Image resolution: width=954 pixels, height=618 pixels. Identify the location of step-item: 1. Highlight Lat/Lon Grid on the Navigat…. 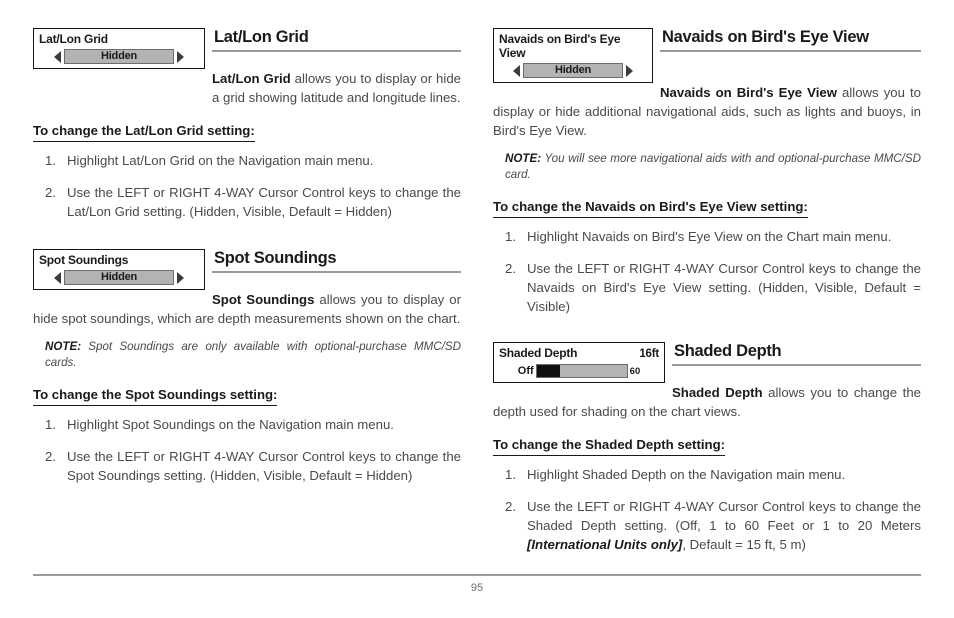
(247, 160).